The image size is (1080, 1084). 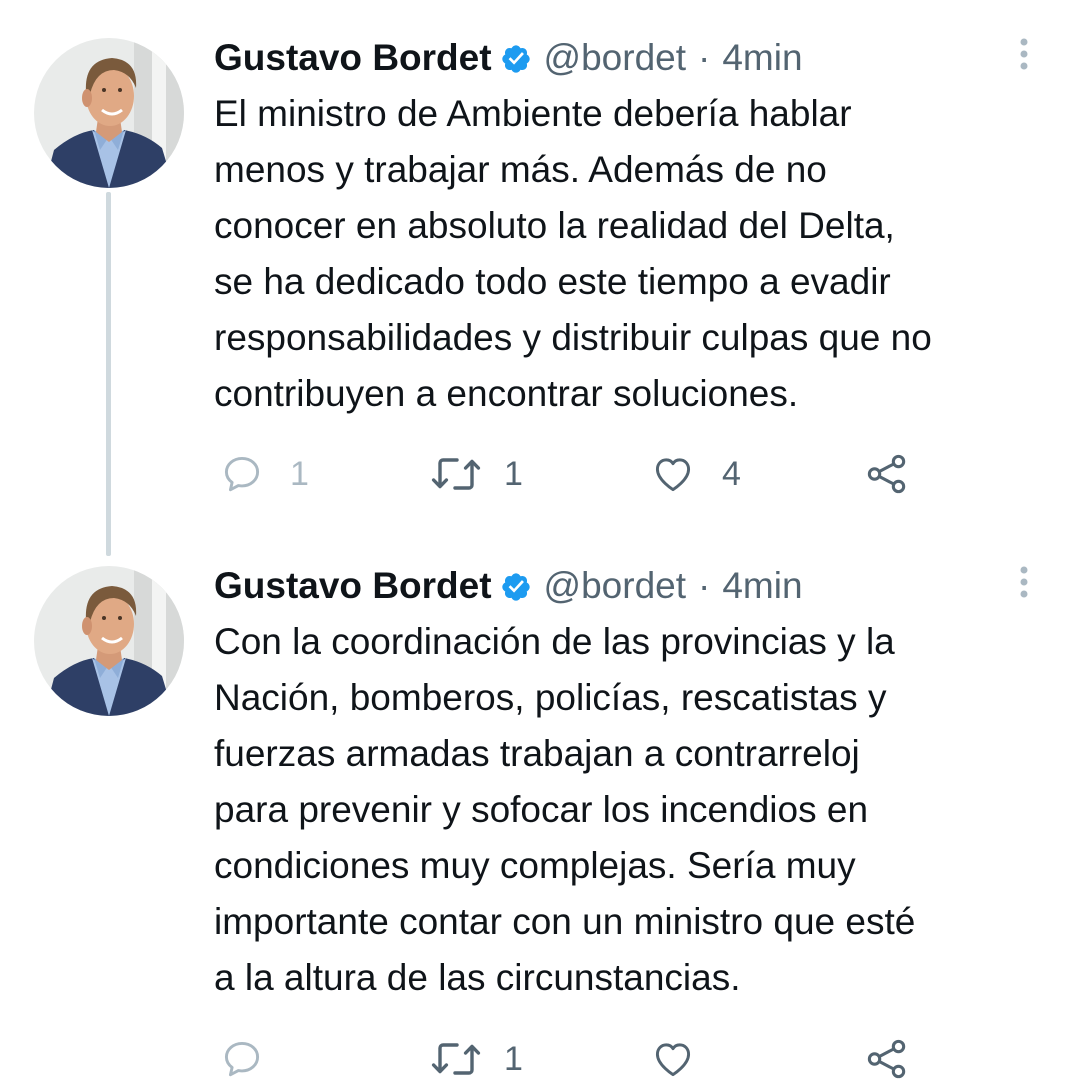 I want to click on tweet-text-line: se ha dedicado todo este tiempo a evadir, so click(x=552, y=281).